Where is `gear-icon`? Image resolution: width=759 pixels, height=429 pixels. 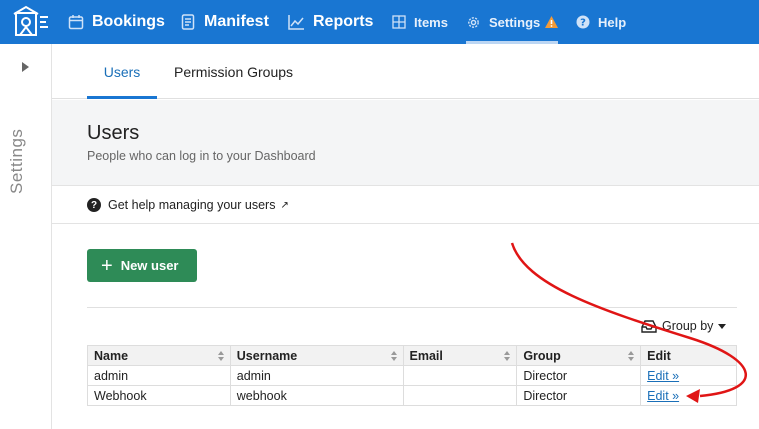
gear-icon is located at coordinates (473, 22).